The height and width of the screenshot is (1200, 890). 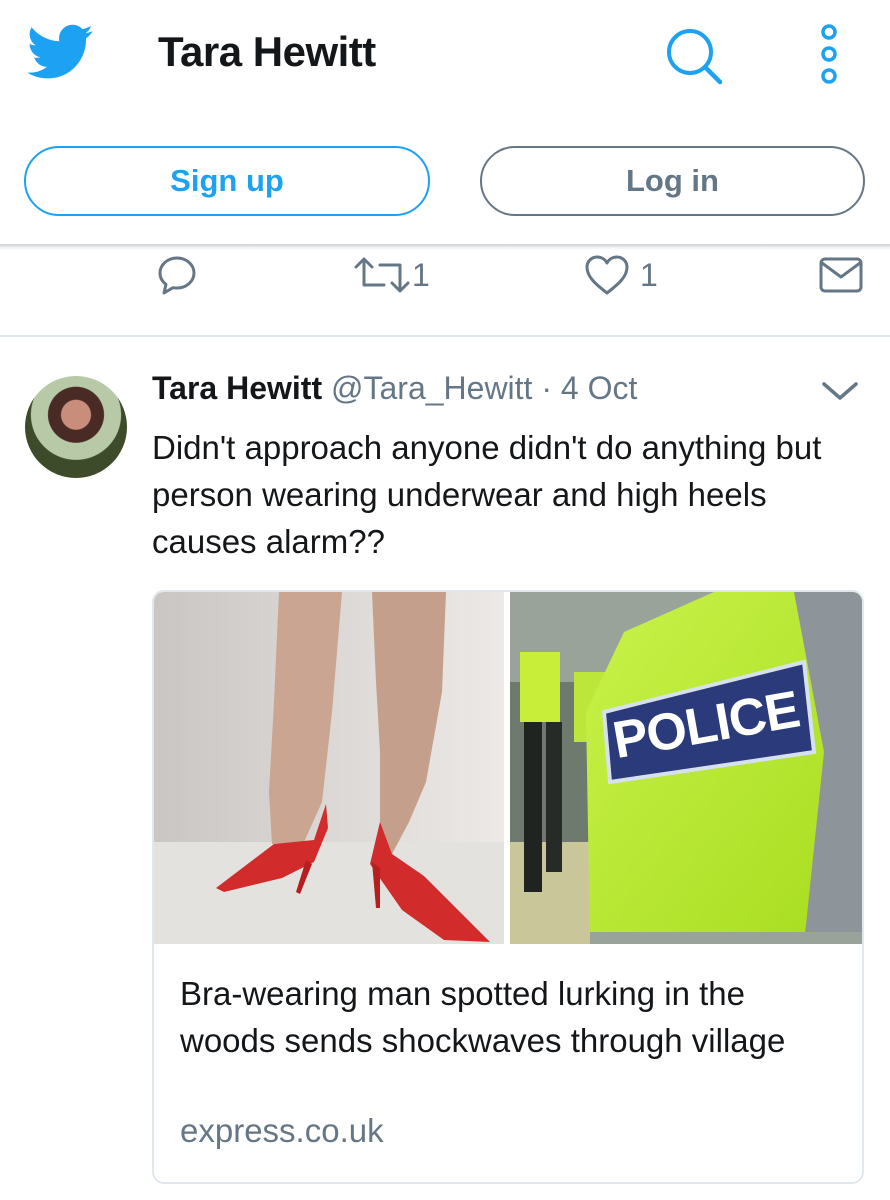 What do you see at coordinates (382, 275) in the screenshot?
I see `retweet-icon` at bounding box center [382, 275].